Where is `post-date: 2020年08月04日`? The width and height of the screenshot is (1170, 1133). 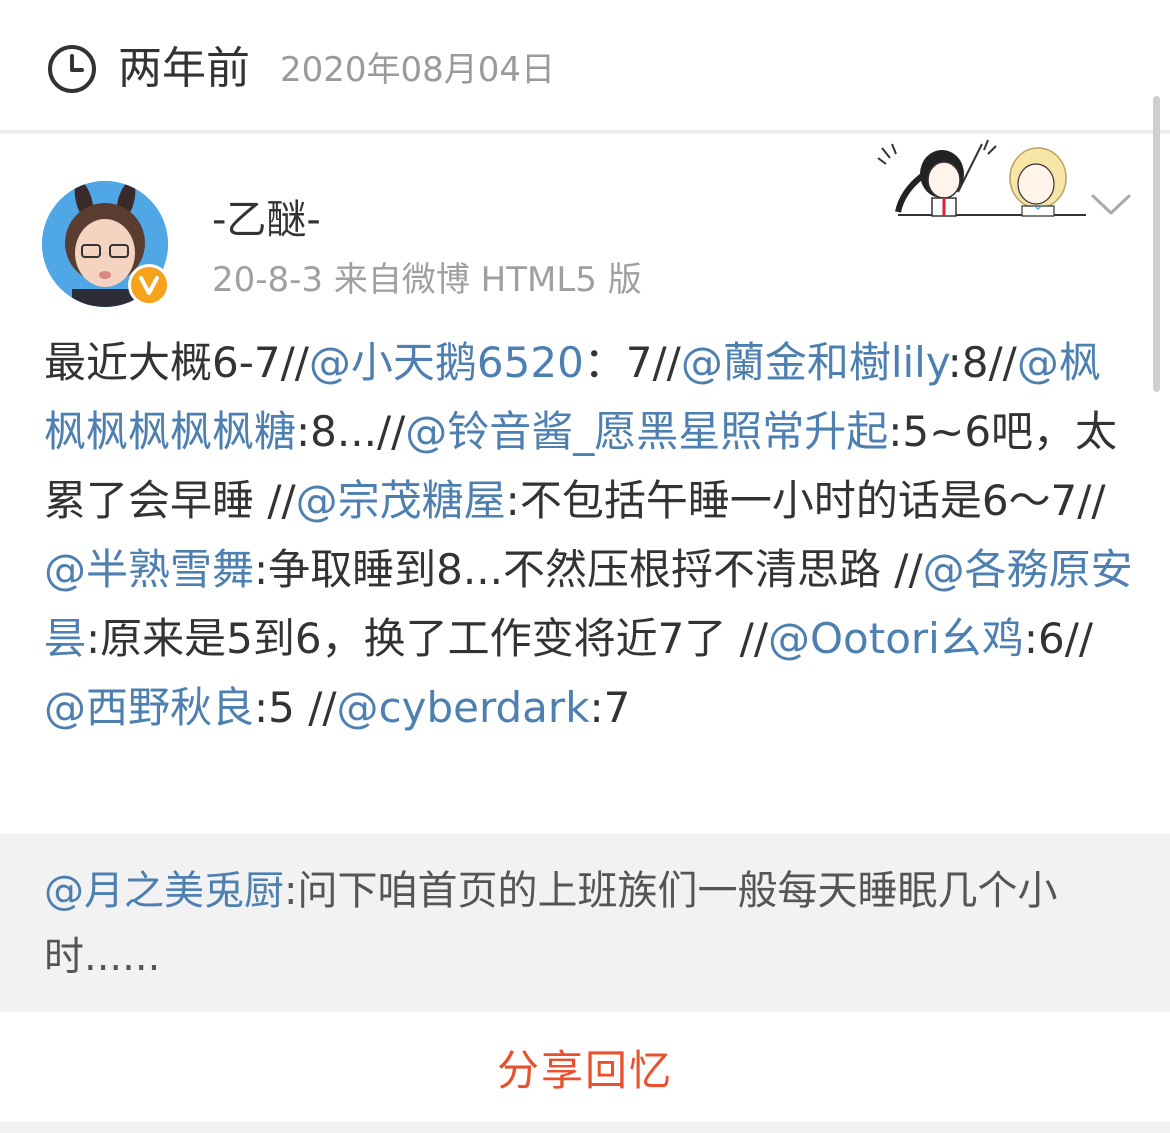 post-date: 2020年08月04日 is located at coordinates (418, 70).